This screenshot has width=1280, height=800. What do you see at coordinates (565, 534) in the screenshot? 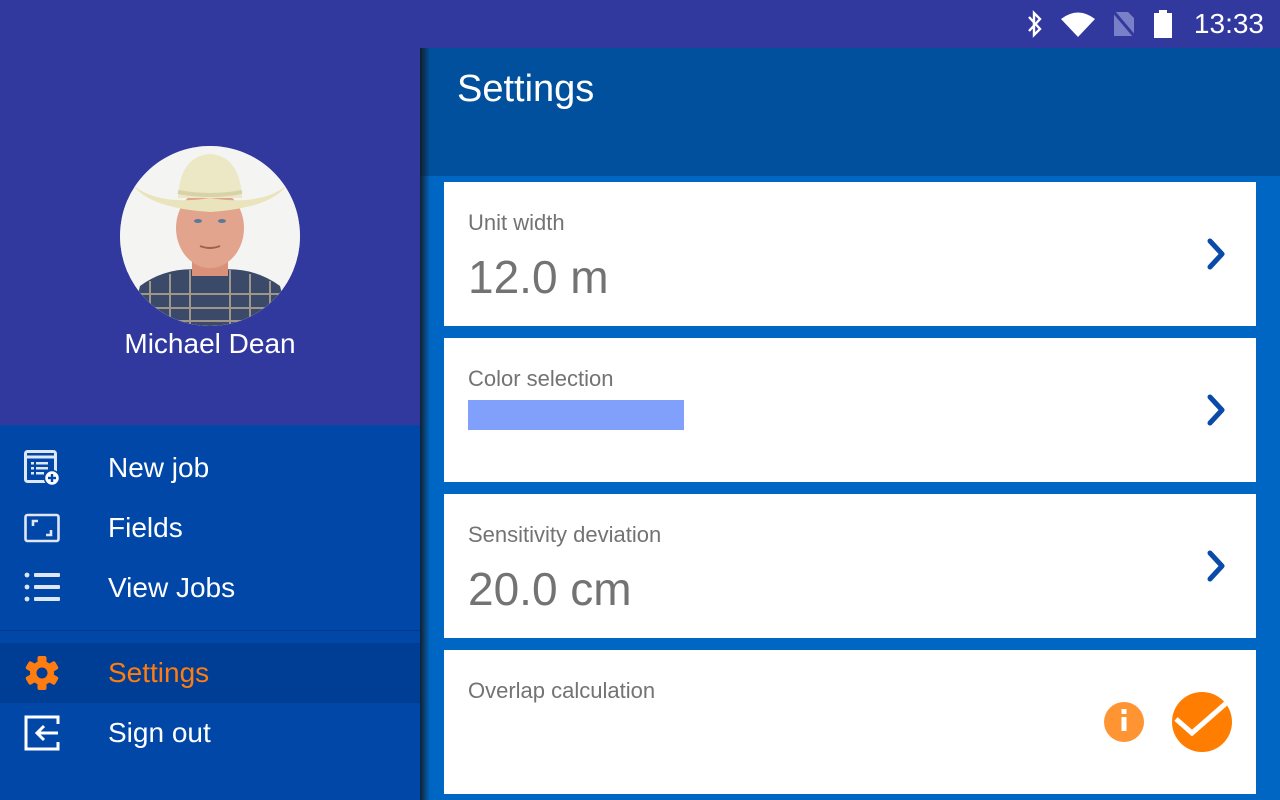
I see `setting-label: Sensitivity deviation` at bounding box center [565, 534].